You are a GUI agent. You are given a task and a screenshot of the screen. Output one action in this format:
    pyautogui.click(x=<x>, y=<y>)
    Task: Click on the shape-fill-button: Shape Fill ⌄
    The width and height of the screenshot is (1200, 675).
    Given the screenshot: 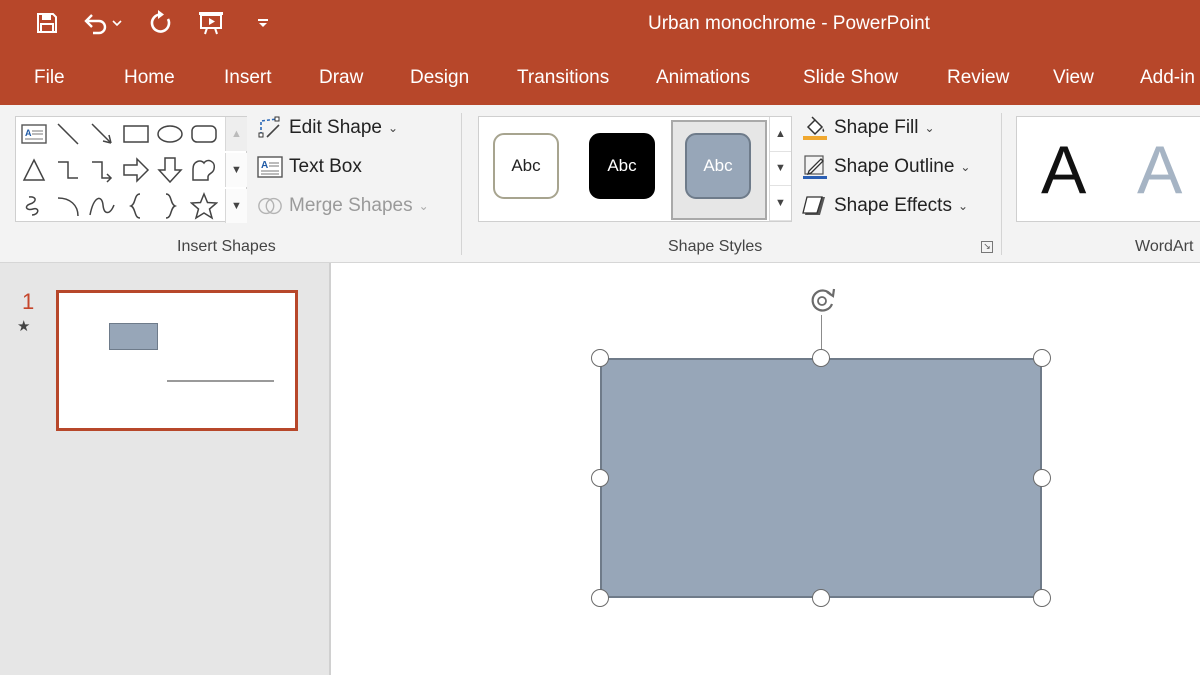 What is the action you would take?
    pyautogui.click(x=868, y=128)
    